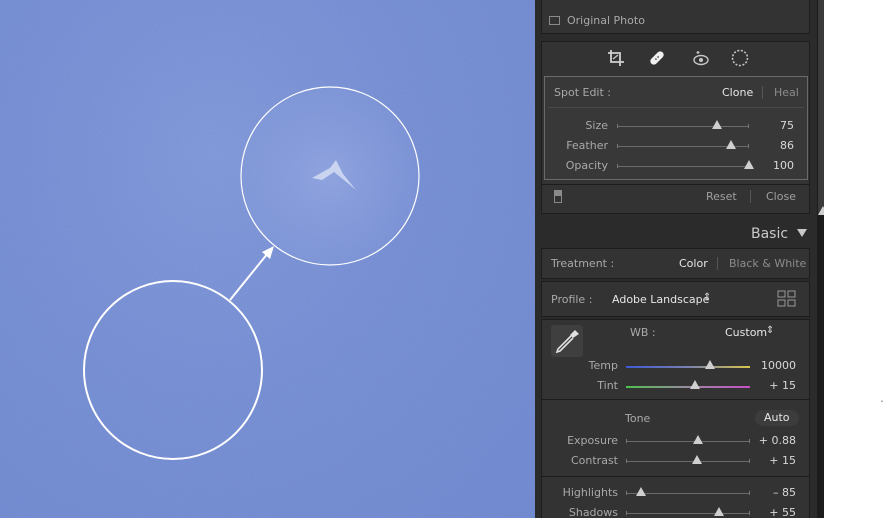 The height and width of the screenshot is (518, 884). What do you see at coordinates (616, 58) in the screenshot?
I see `crop-icon` at bounding box center [616, 58].